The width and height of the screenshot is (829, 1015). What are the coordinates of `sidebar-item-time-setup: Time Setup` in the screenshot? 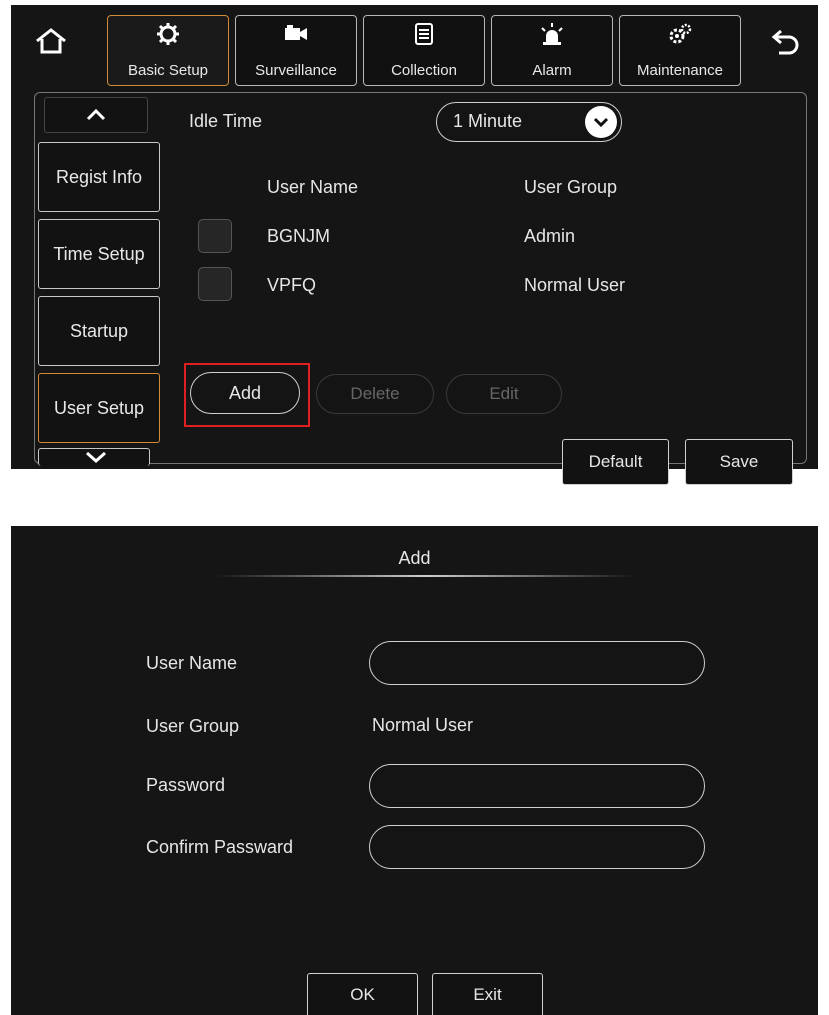 It's located at (99, 254).